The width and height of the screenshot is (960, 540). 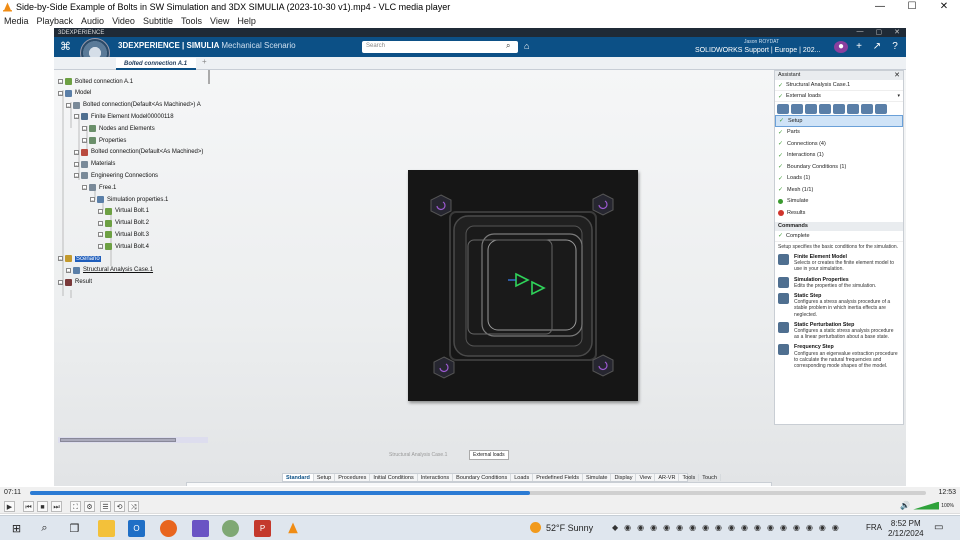 I want to click on stop-button: ■, so click(x=42, y=506).